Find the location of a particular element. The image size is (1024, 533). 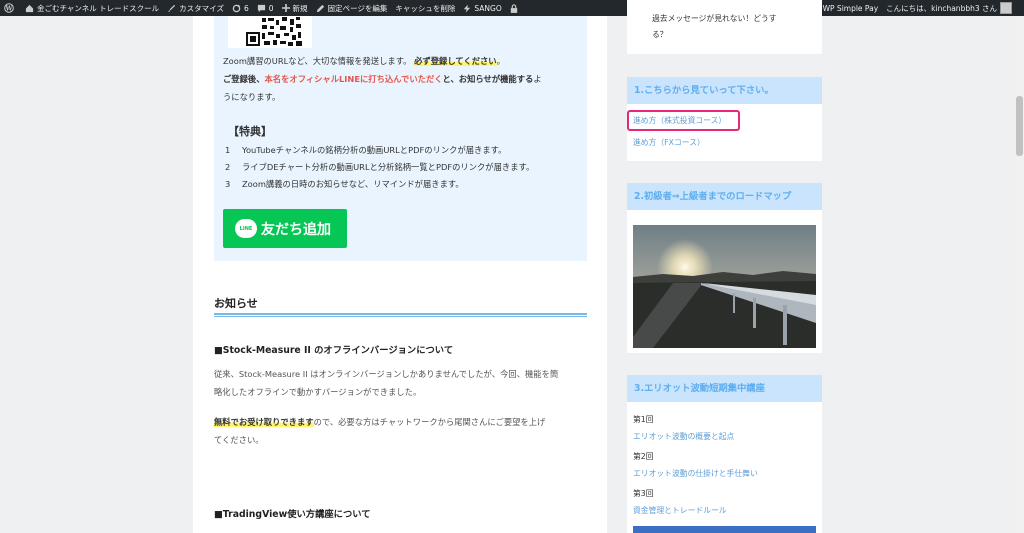

qr-code-area is located at coordinates (270, 32).